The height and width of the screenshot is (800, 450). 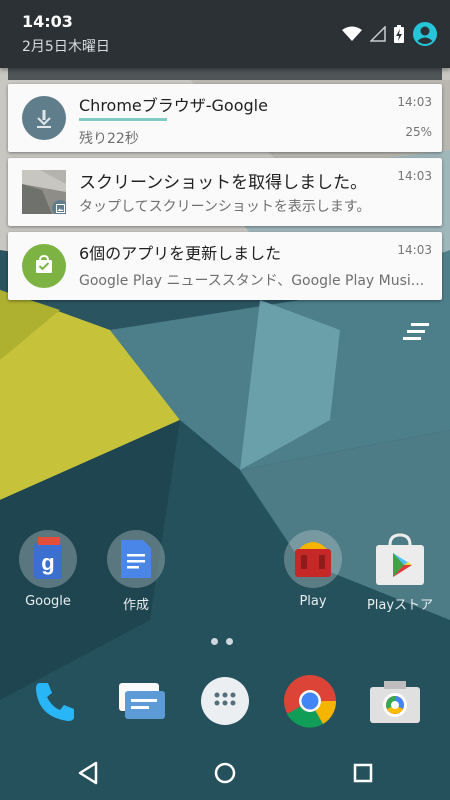 I want to click on app-create-folder: 作成, so click(x=136, y=571).